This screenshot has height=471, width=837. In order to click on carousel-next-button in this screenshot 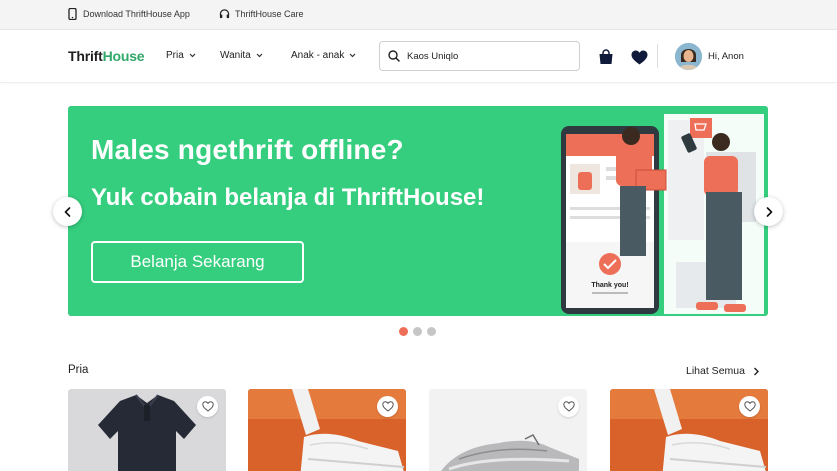, I will do `click(768, 211)`.